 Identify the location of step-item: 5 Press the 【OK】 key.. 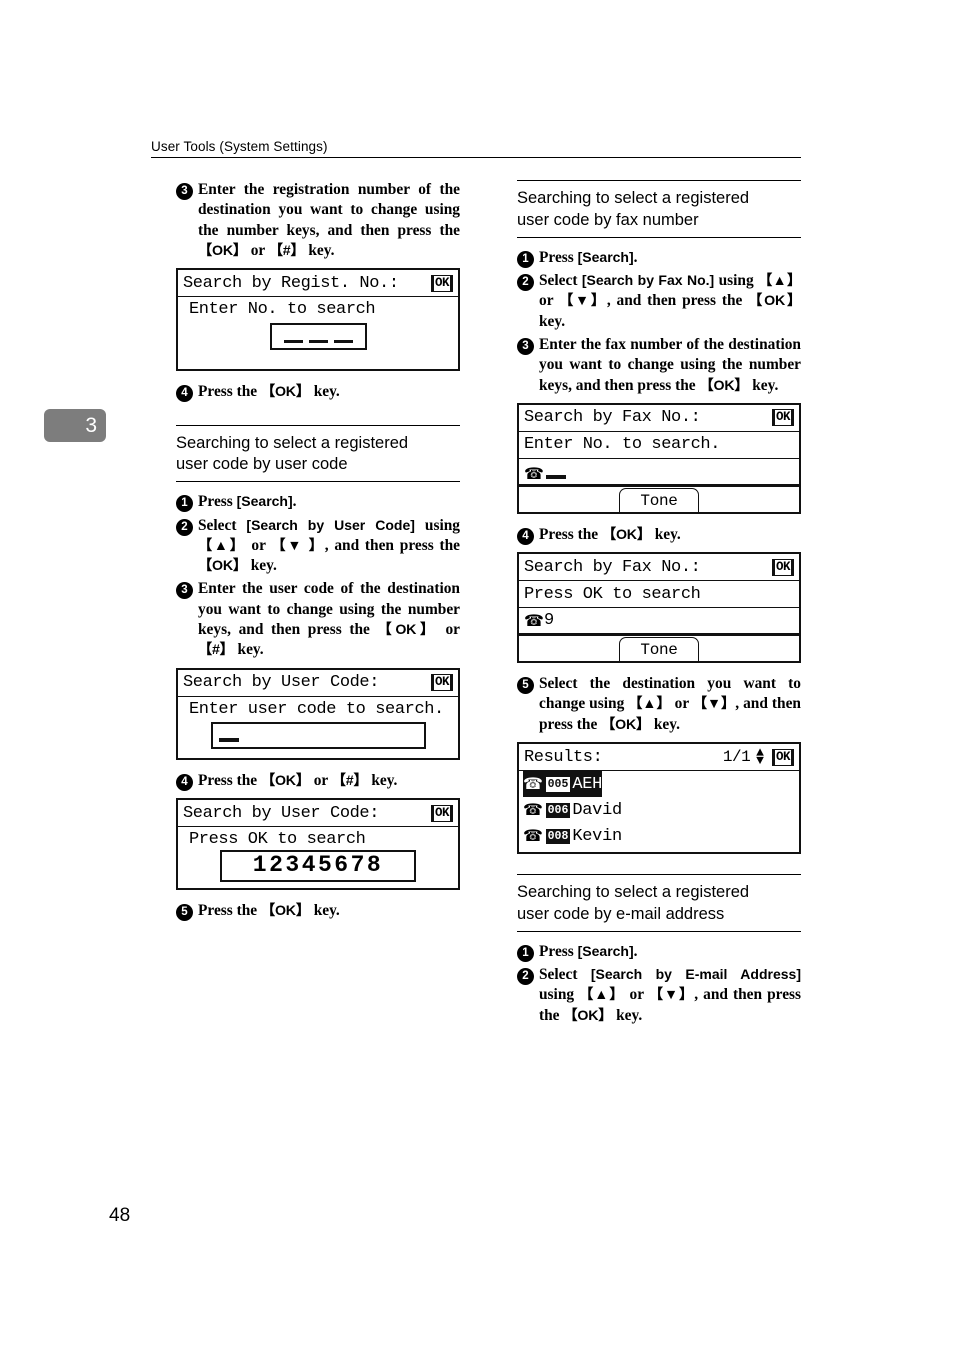
(318, 911).